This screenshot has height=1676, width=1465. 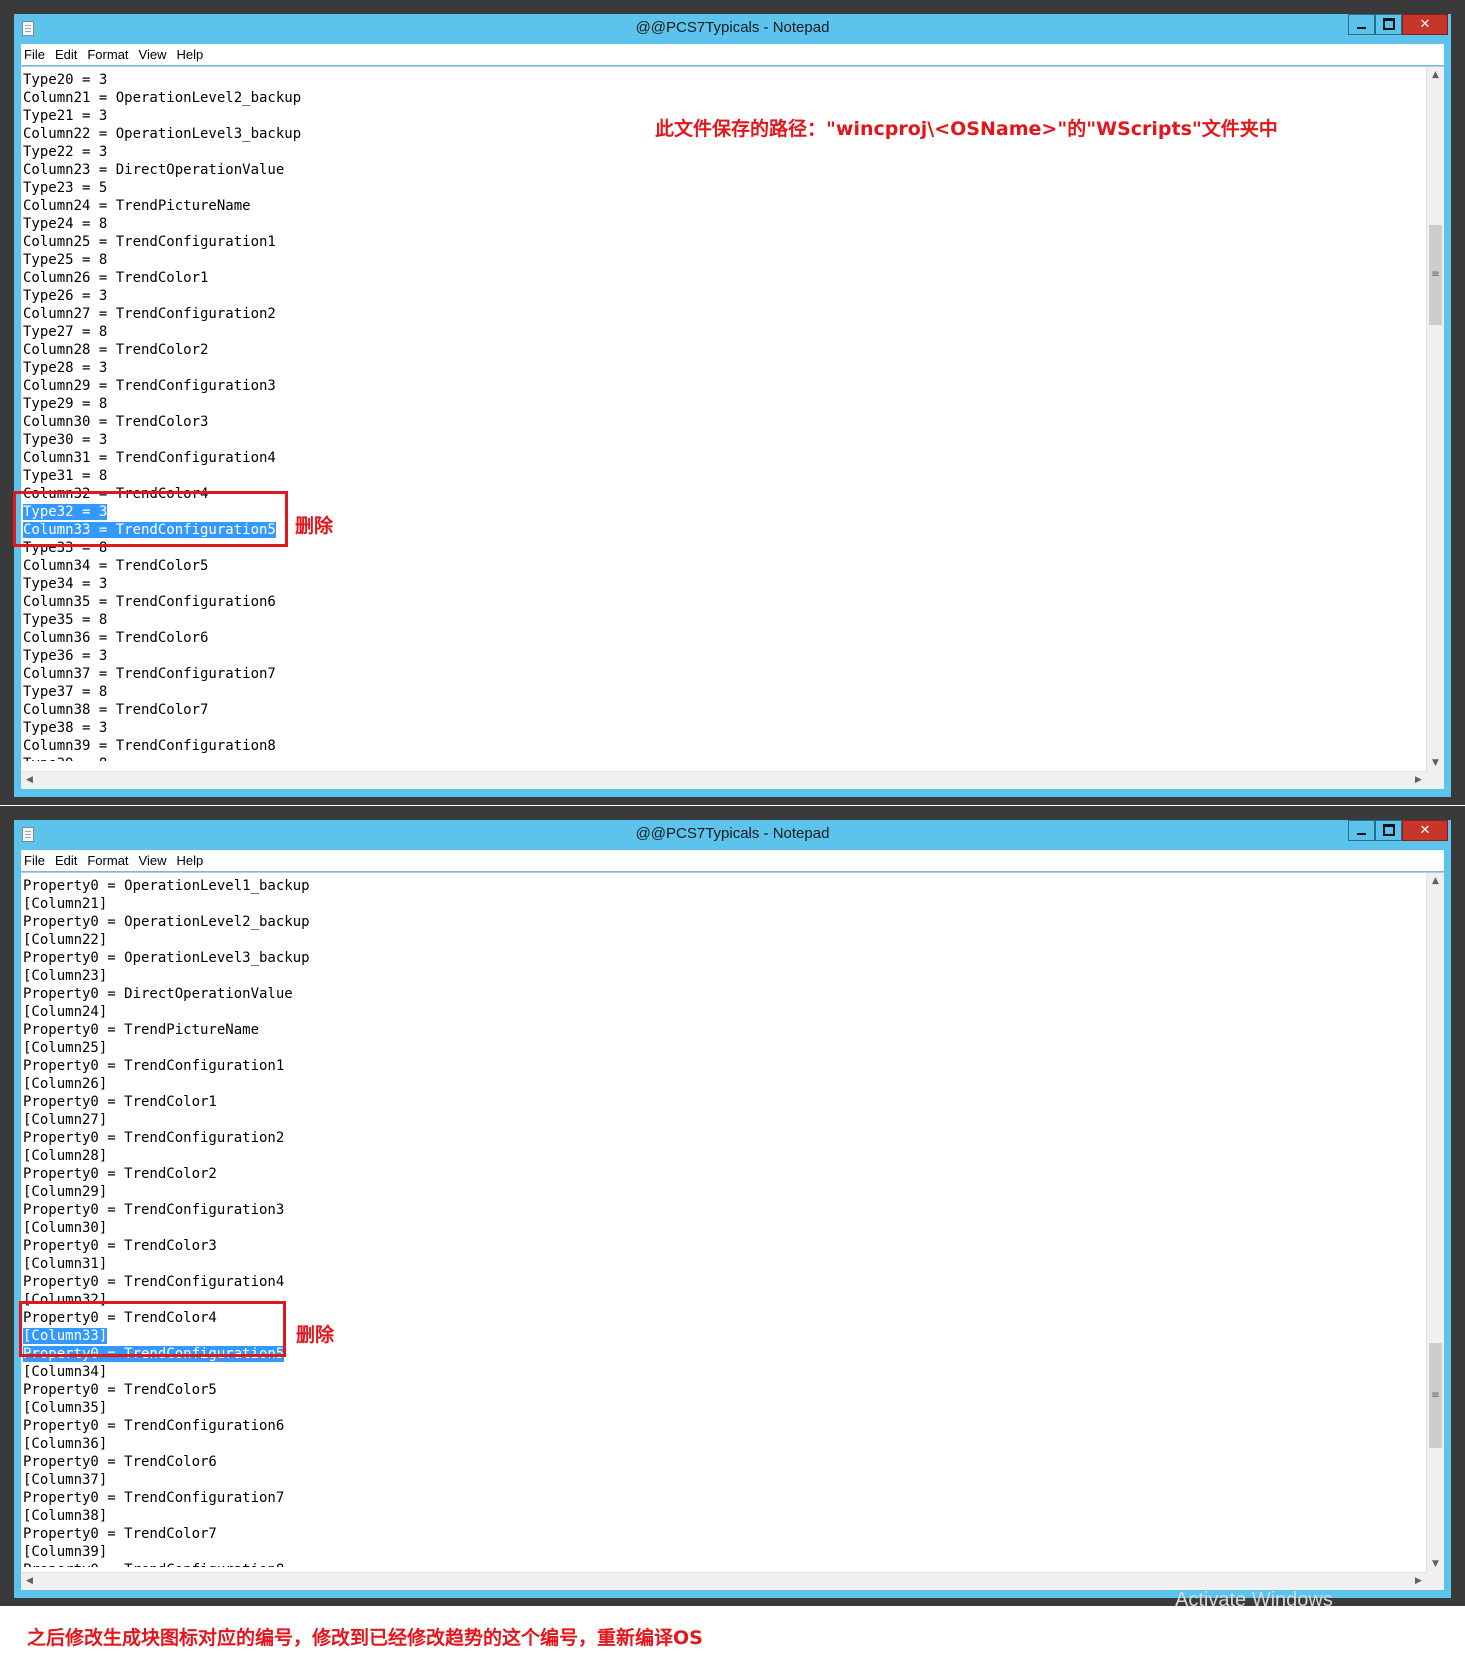 I want to click on text-line: Property0 = OperationLevel3_backup, so click(x=683, y=958).